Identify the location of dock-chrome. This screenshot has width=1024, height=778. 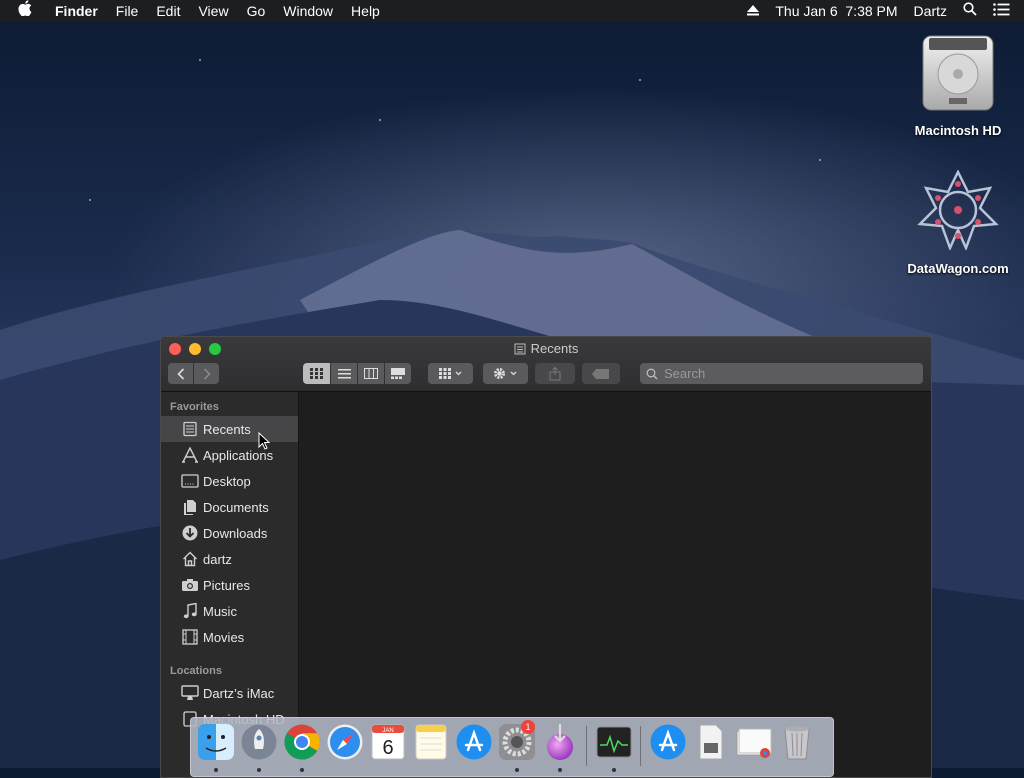
(301, 748).